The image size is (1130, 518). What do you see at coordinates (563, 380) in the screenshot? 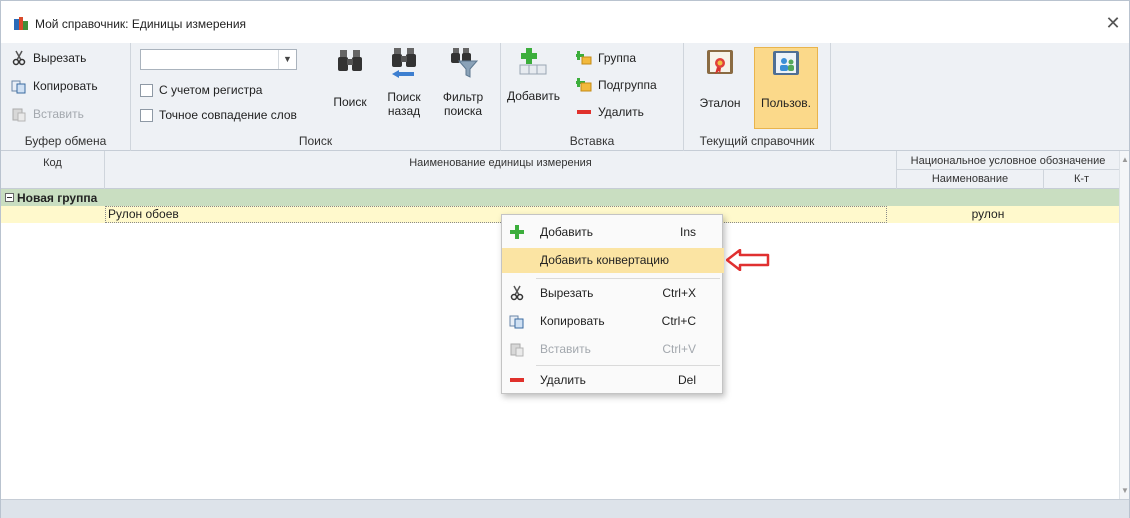
I see `menu-item-label: Удалить` at bounding box center [563, 380].